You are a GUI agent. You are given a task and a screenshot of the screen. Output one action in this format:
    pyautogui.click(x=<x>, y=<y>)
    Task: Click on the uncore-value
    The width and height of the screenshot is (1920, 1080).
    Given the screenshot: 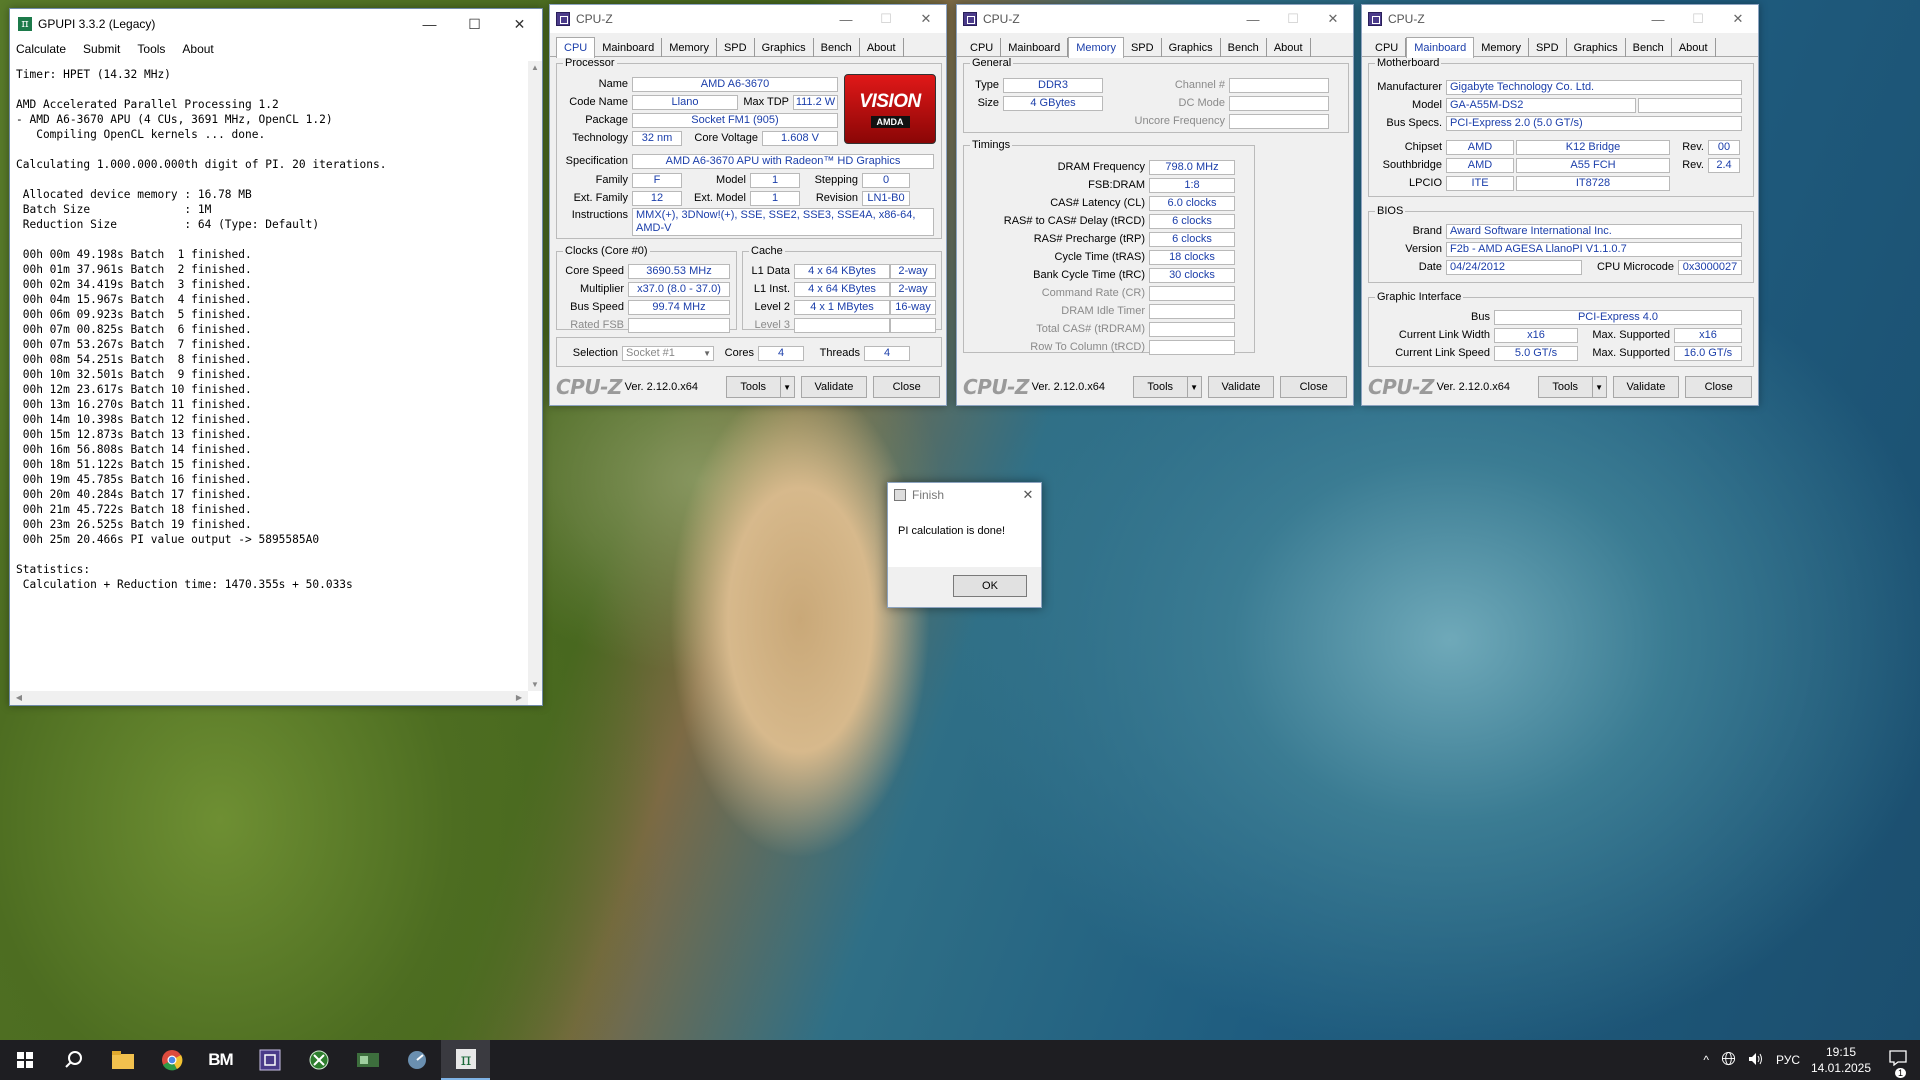 What is the action you would take?
    pyautogui.click(x=1279, y=121)
    